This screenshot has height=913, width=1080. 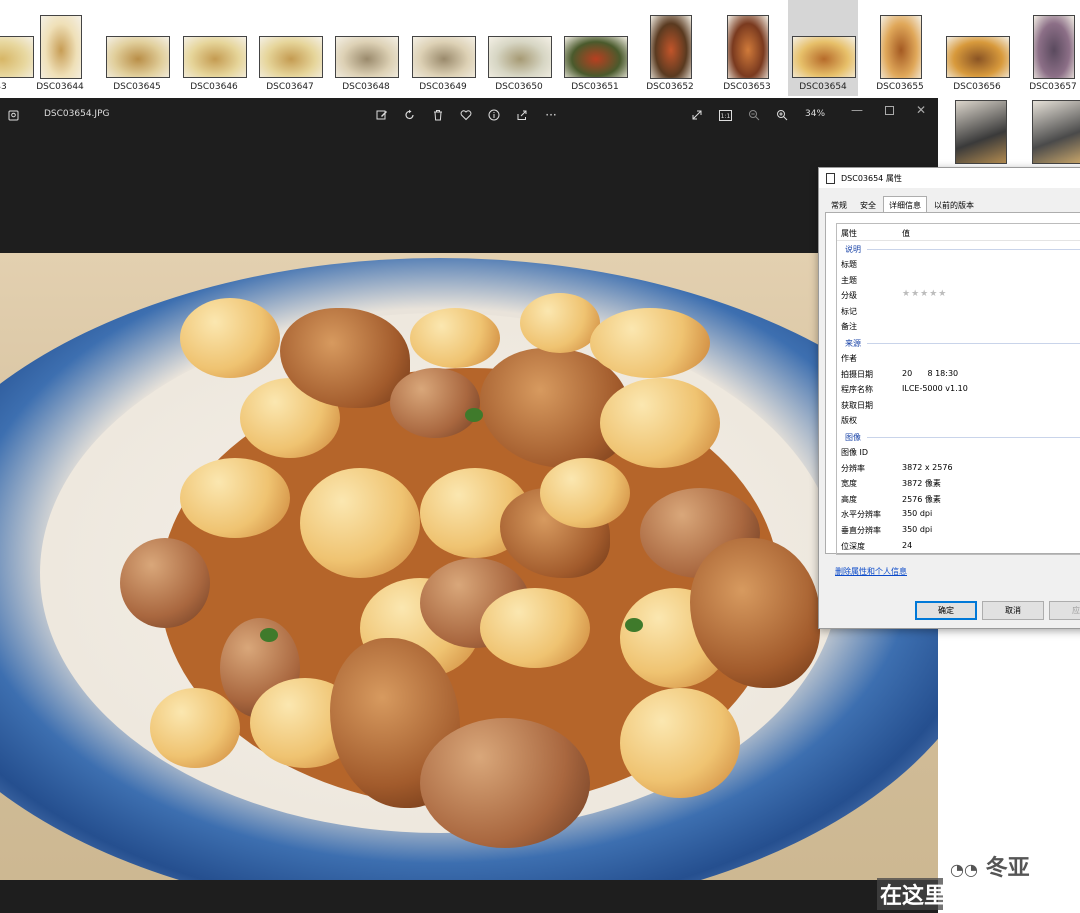 What do you see at coordinates (958, 469) in the screenshot?
I see `property-row: 分辨率 3872 x 2576` at bounding box center [958, 469].